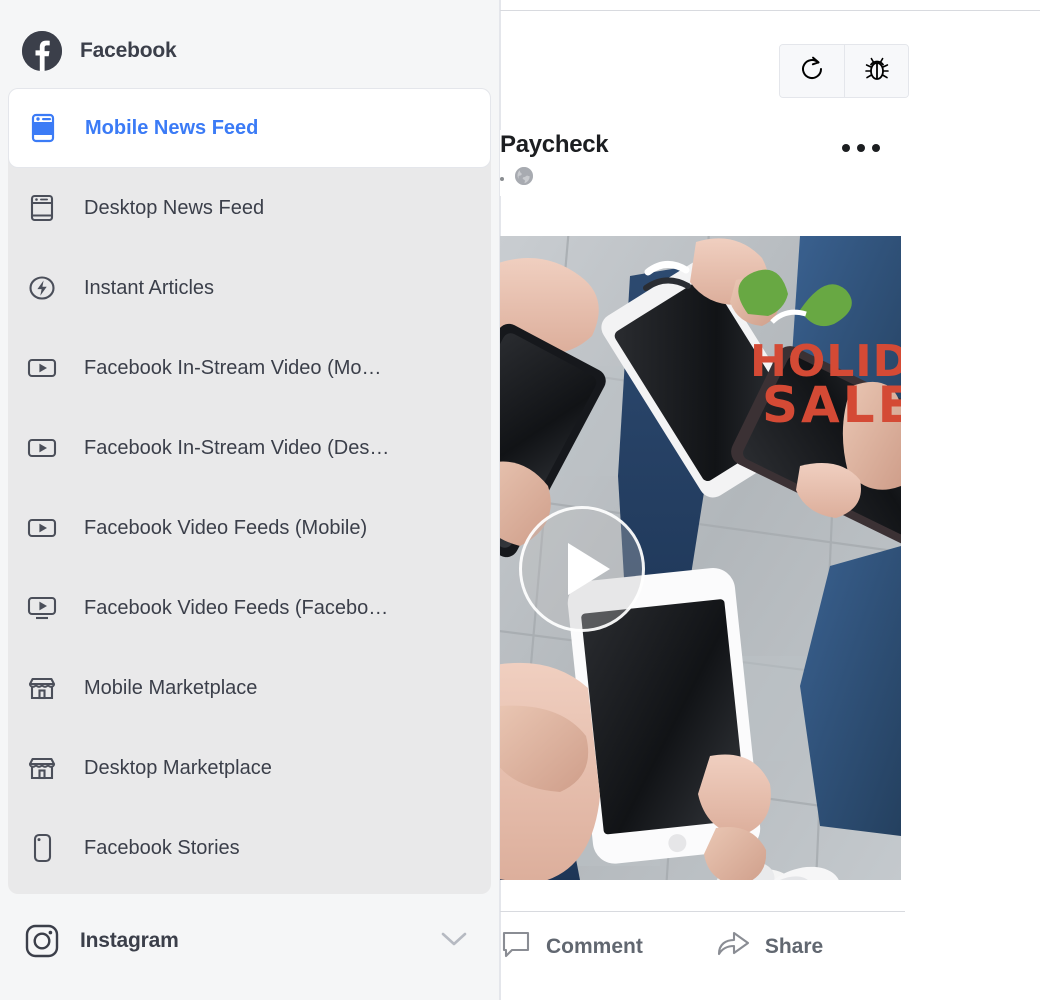 The width and height of the screenshot is (1048, 1000). Describe the element at coordinates (162, 847) in the screenshot. I see `sidebar-item-label: Facebook Stories` at that location.